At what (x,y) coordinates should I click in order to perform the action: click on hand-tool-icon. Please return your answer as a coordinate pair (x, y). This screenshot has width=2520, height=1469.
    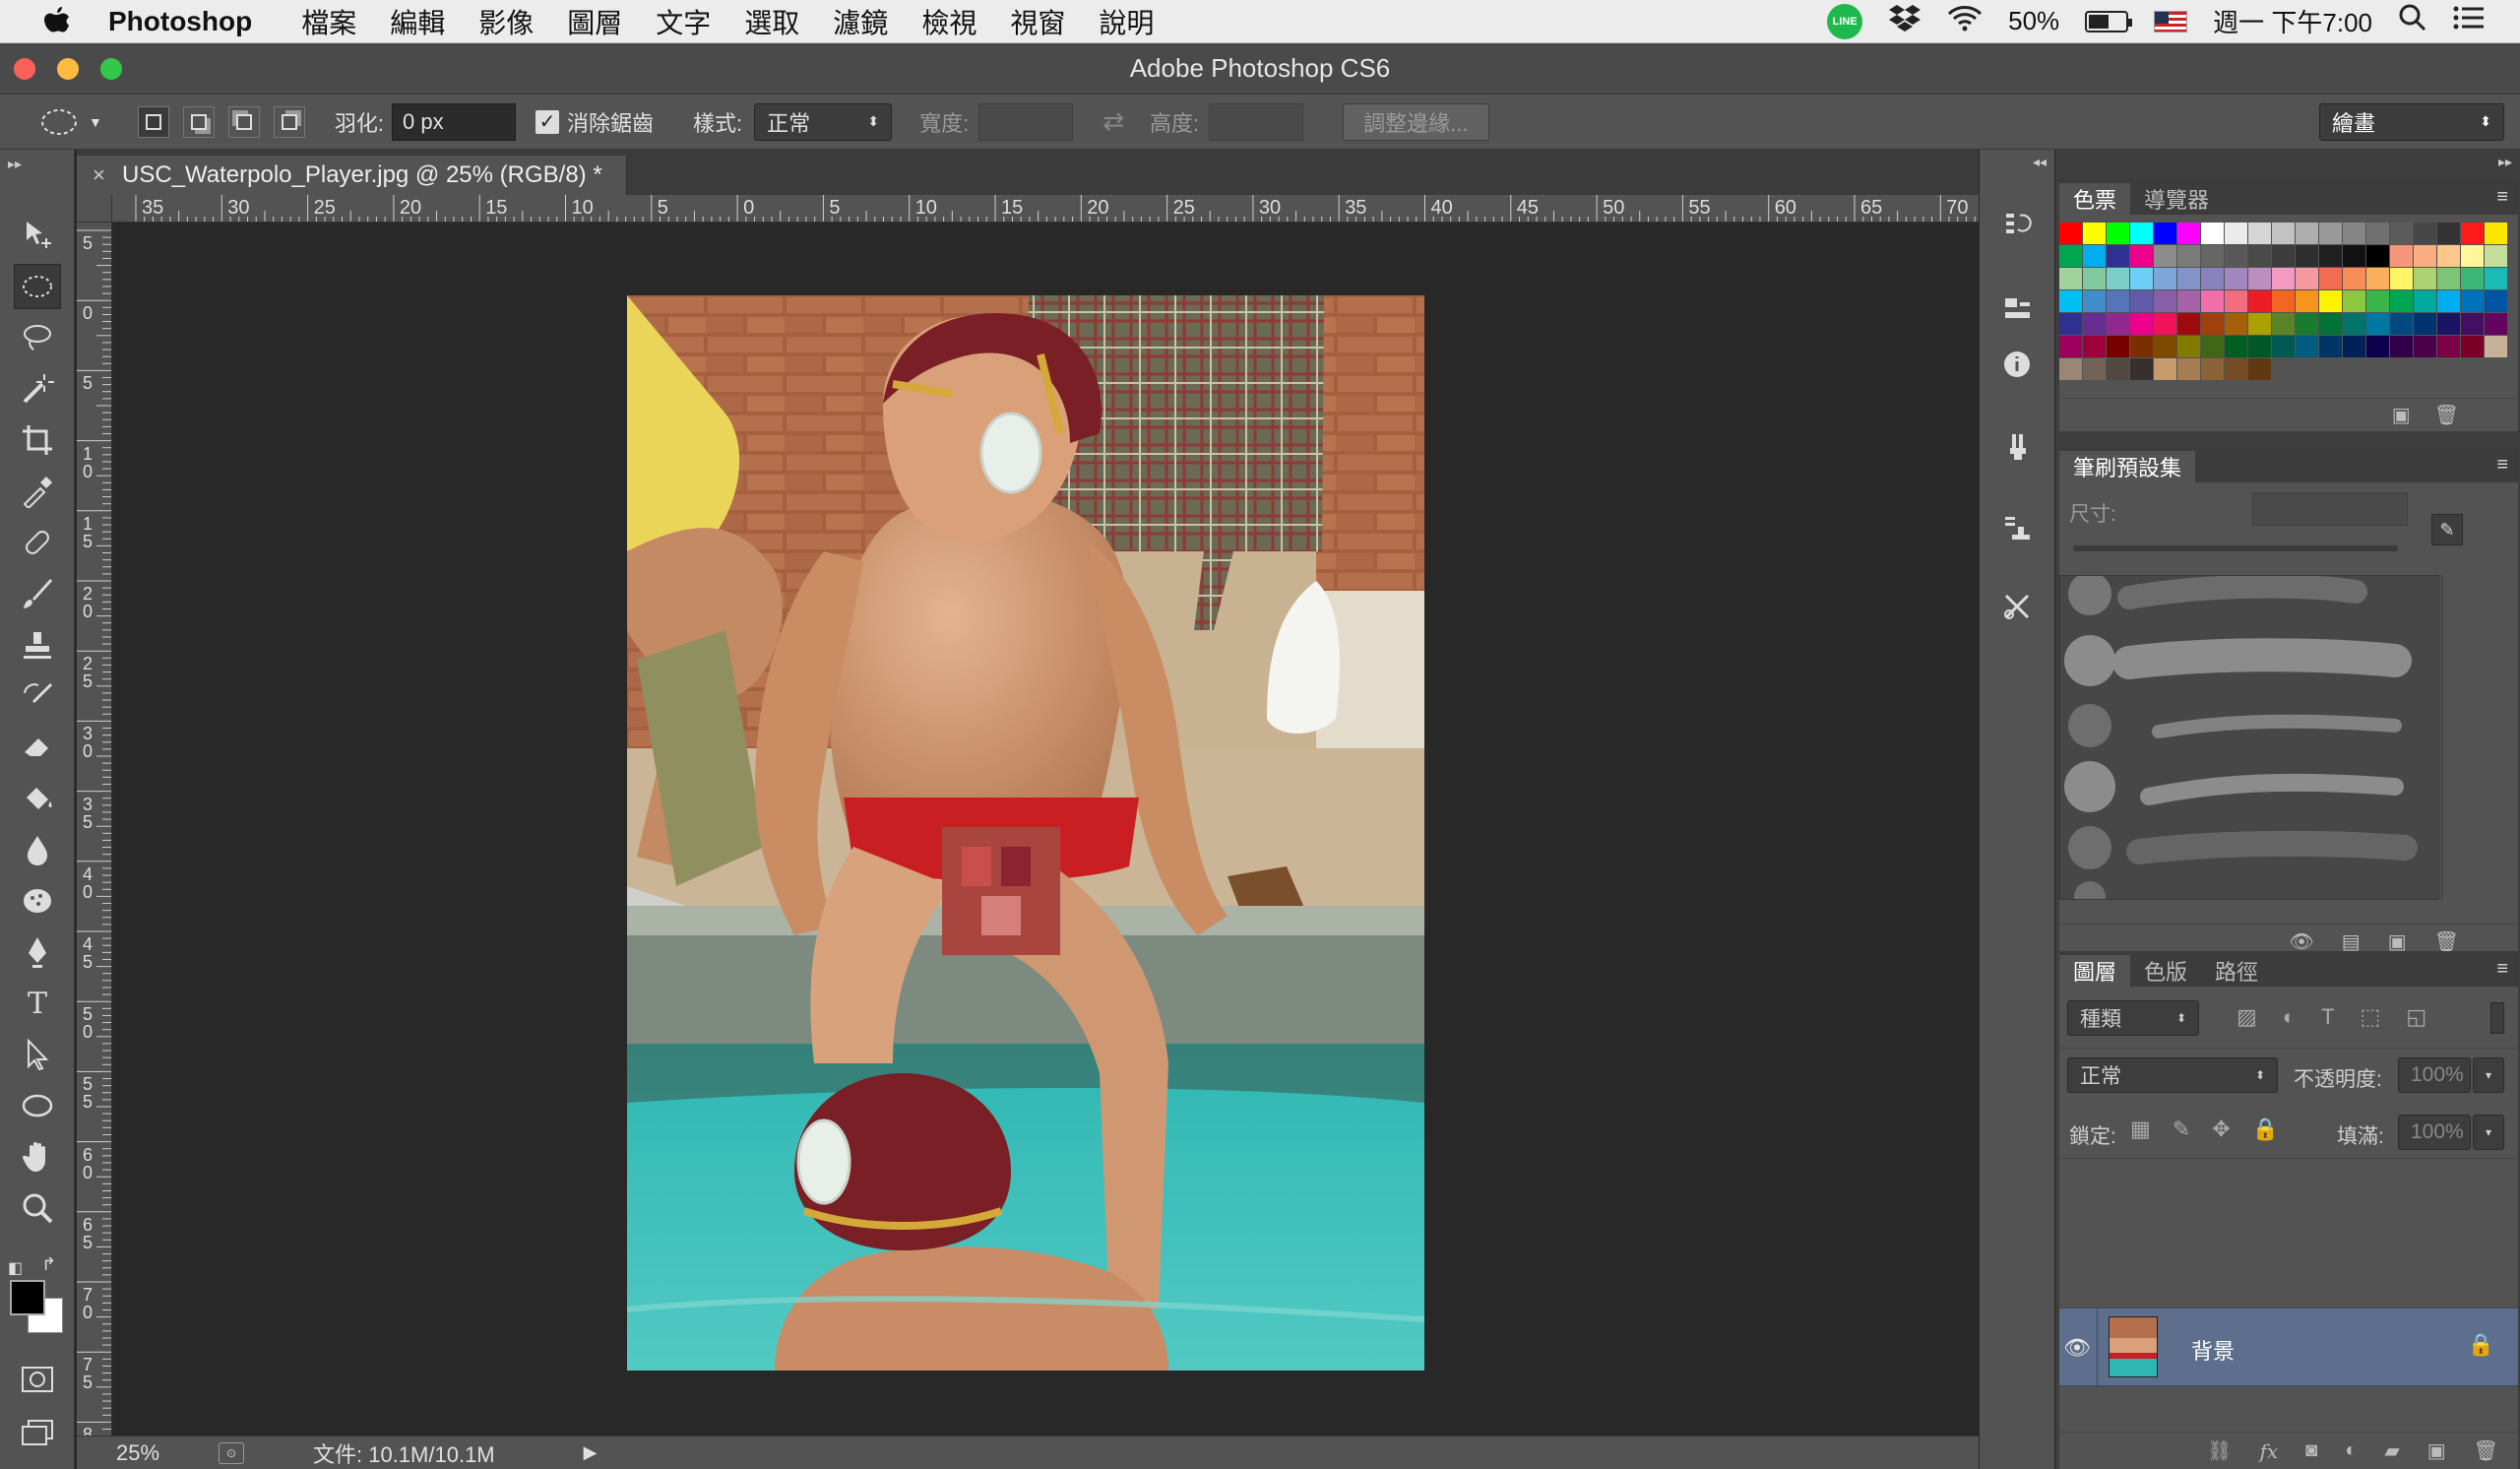
    Looking at the image, I should click on (37, 1157).